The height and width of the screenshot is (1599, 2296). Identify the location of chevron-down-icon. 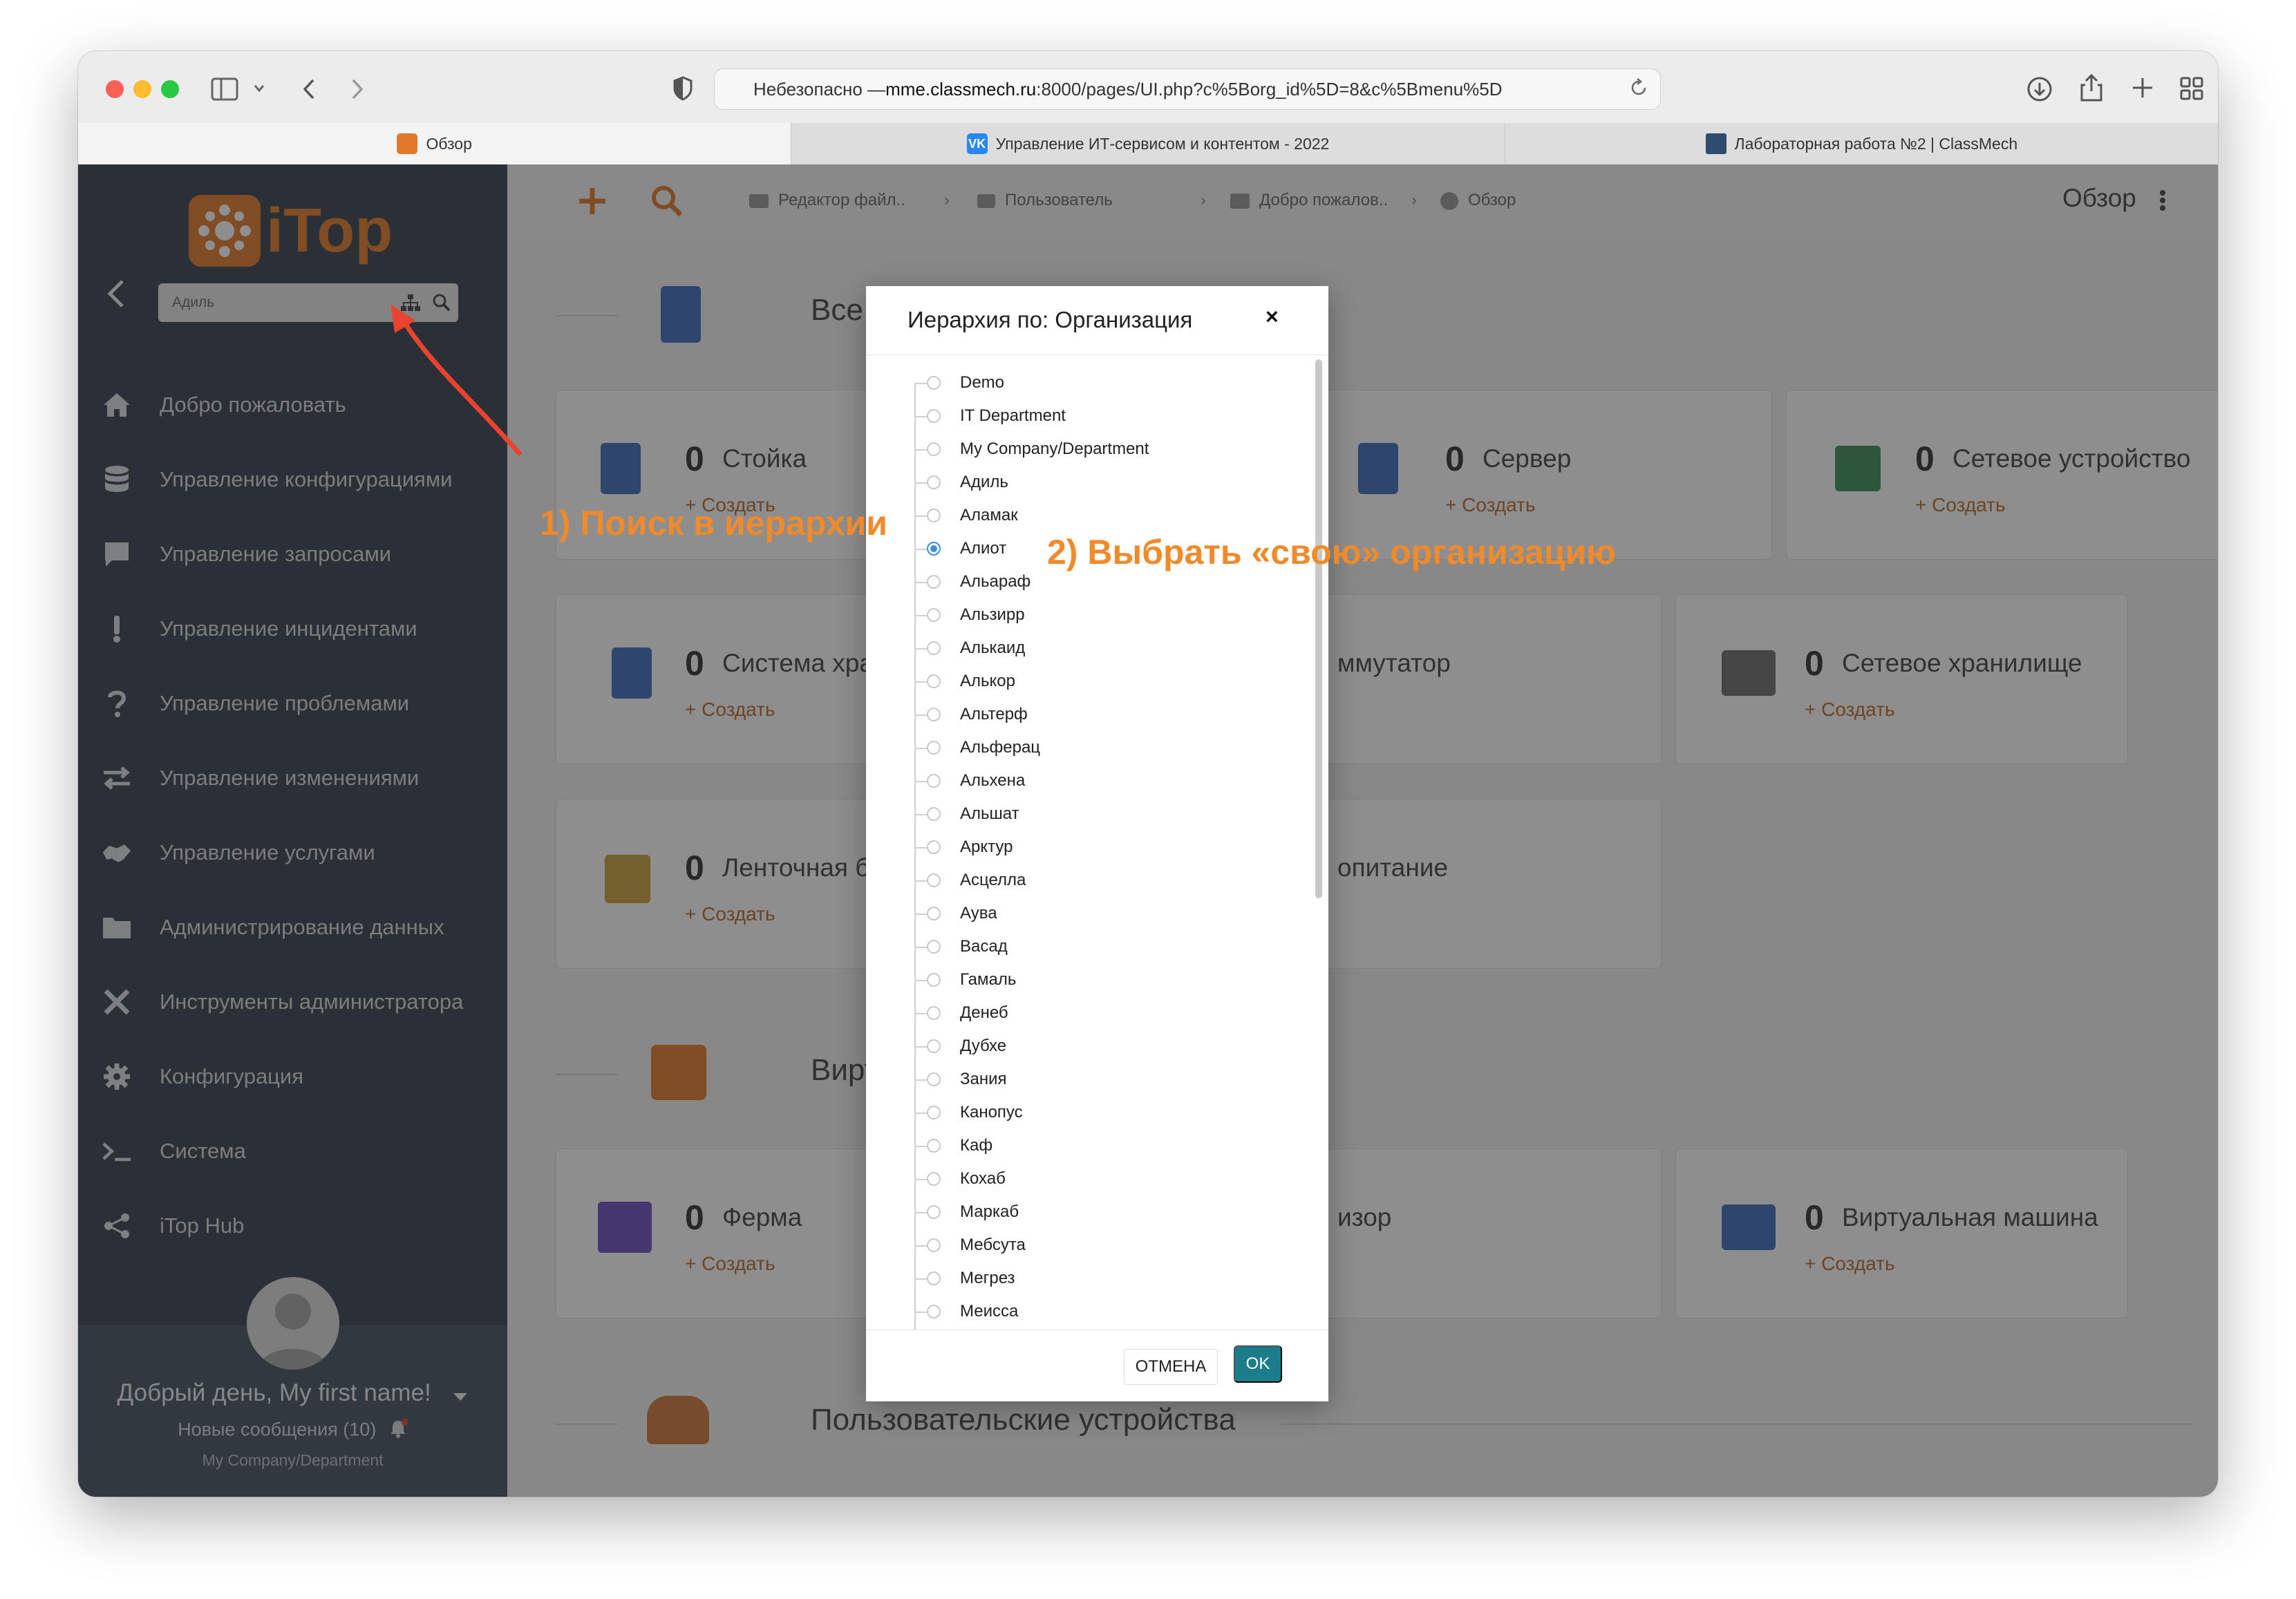
(259, 89).